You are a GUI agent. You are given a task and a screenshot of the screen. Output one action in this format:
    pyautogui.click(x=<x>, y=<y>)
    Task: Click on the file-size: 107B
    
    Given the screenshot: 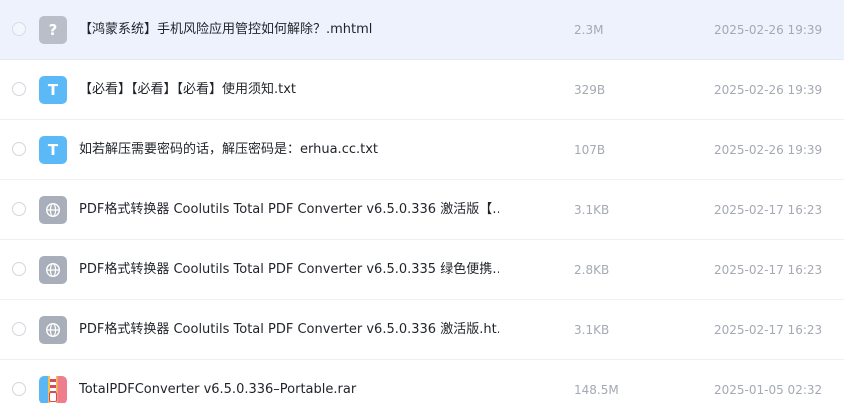 What is the action you would take?
    pyautogui.click(x=590, y=150)
    